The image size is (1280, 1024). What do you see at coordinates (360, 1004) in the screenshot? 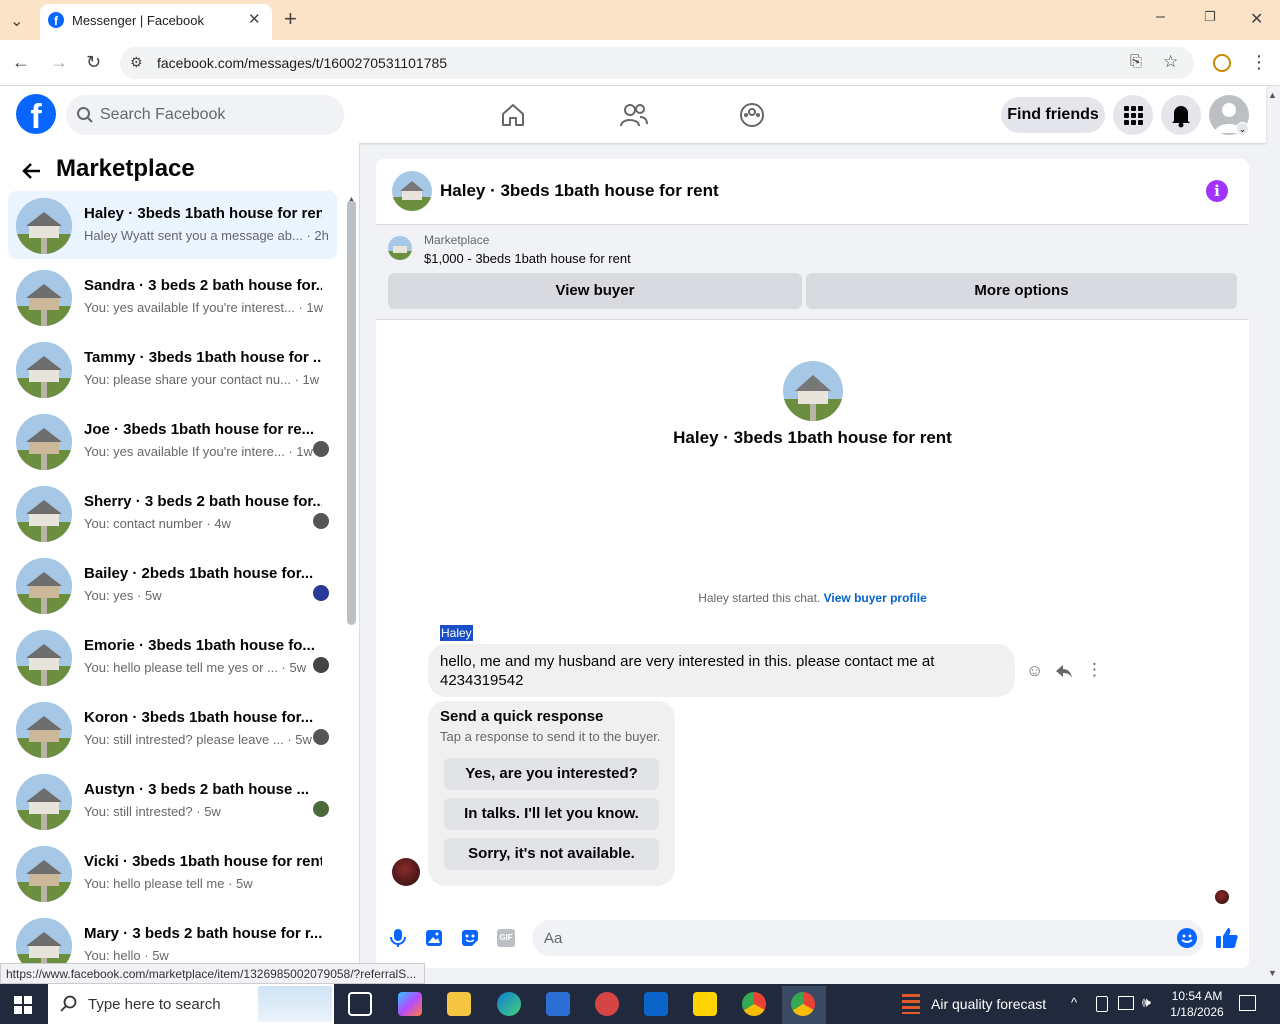
I see `task-view-icon` at bounding box center [360, 1004].